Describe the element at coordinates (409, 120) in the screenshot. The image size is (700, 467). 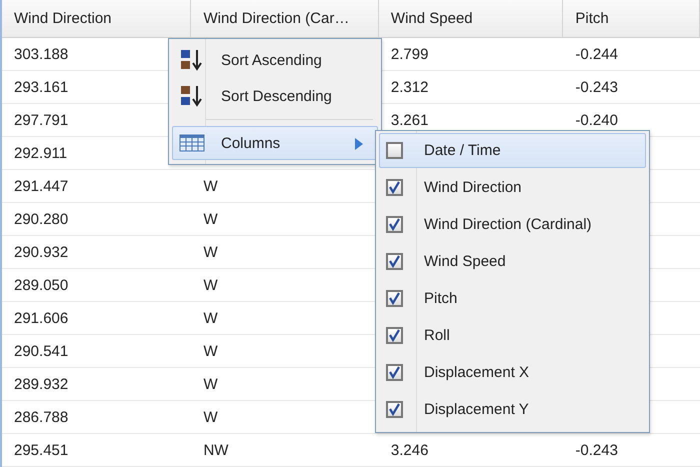
I see `table-cell: 3.261` at that location.